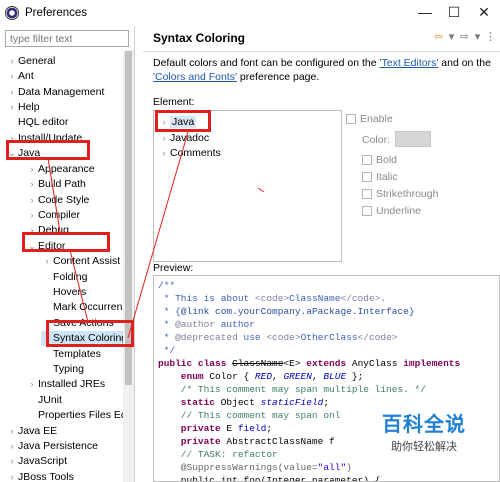 Image resolution: width=500 pixels, height=482 pixels. Describe the element at coordinates (424, 446) in the screenshot. I see `watermark-subtitle: 助你轻松解决` at that location.